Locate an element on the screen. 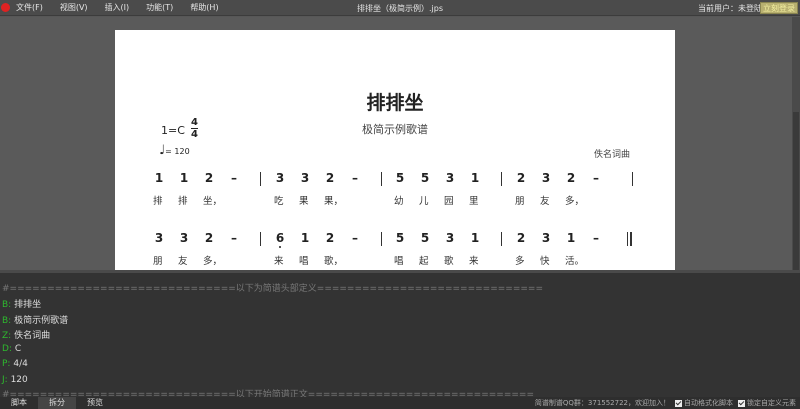 The image size is (800, 409). preview-scrollbar is located at coordinates (796, 149).